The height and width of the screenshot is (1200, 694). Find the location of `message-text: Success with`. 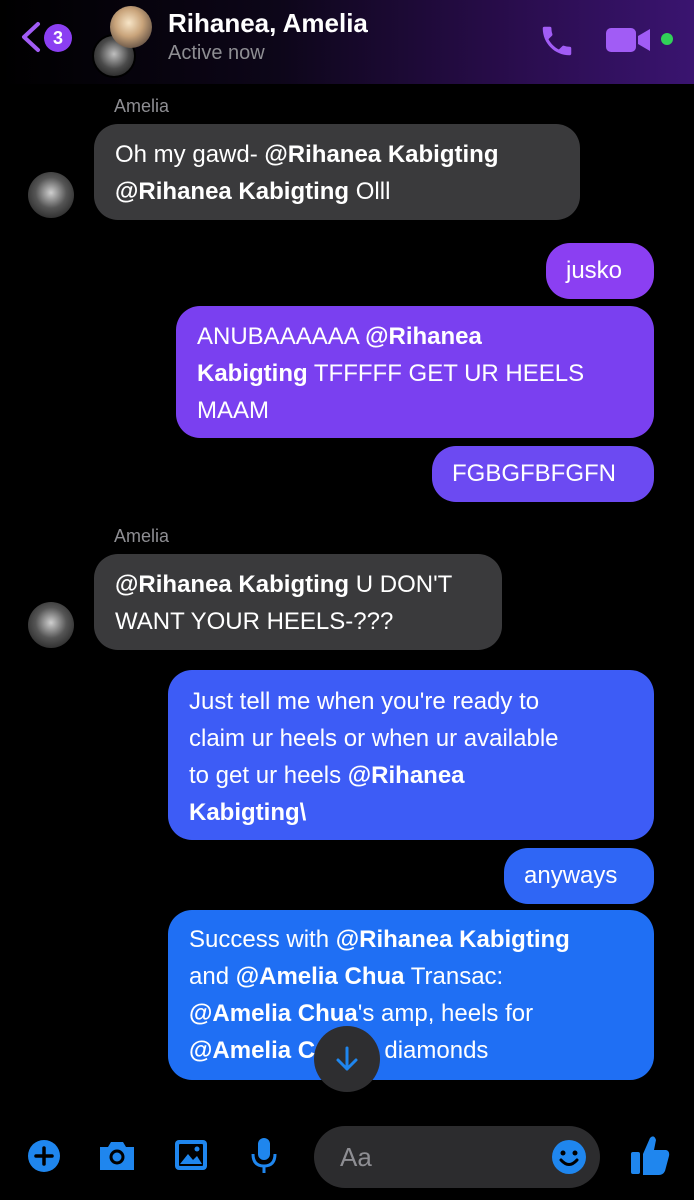

message-text: Success with is located at coordinates (262, 939).